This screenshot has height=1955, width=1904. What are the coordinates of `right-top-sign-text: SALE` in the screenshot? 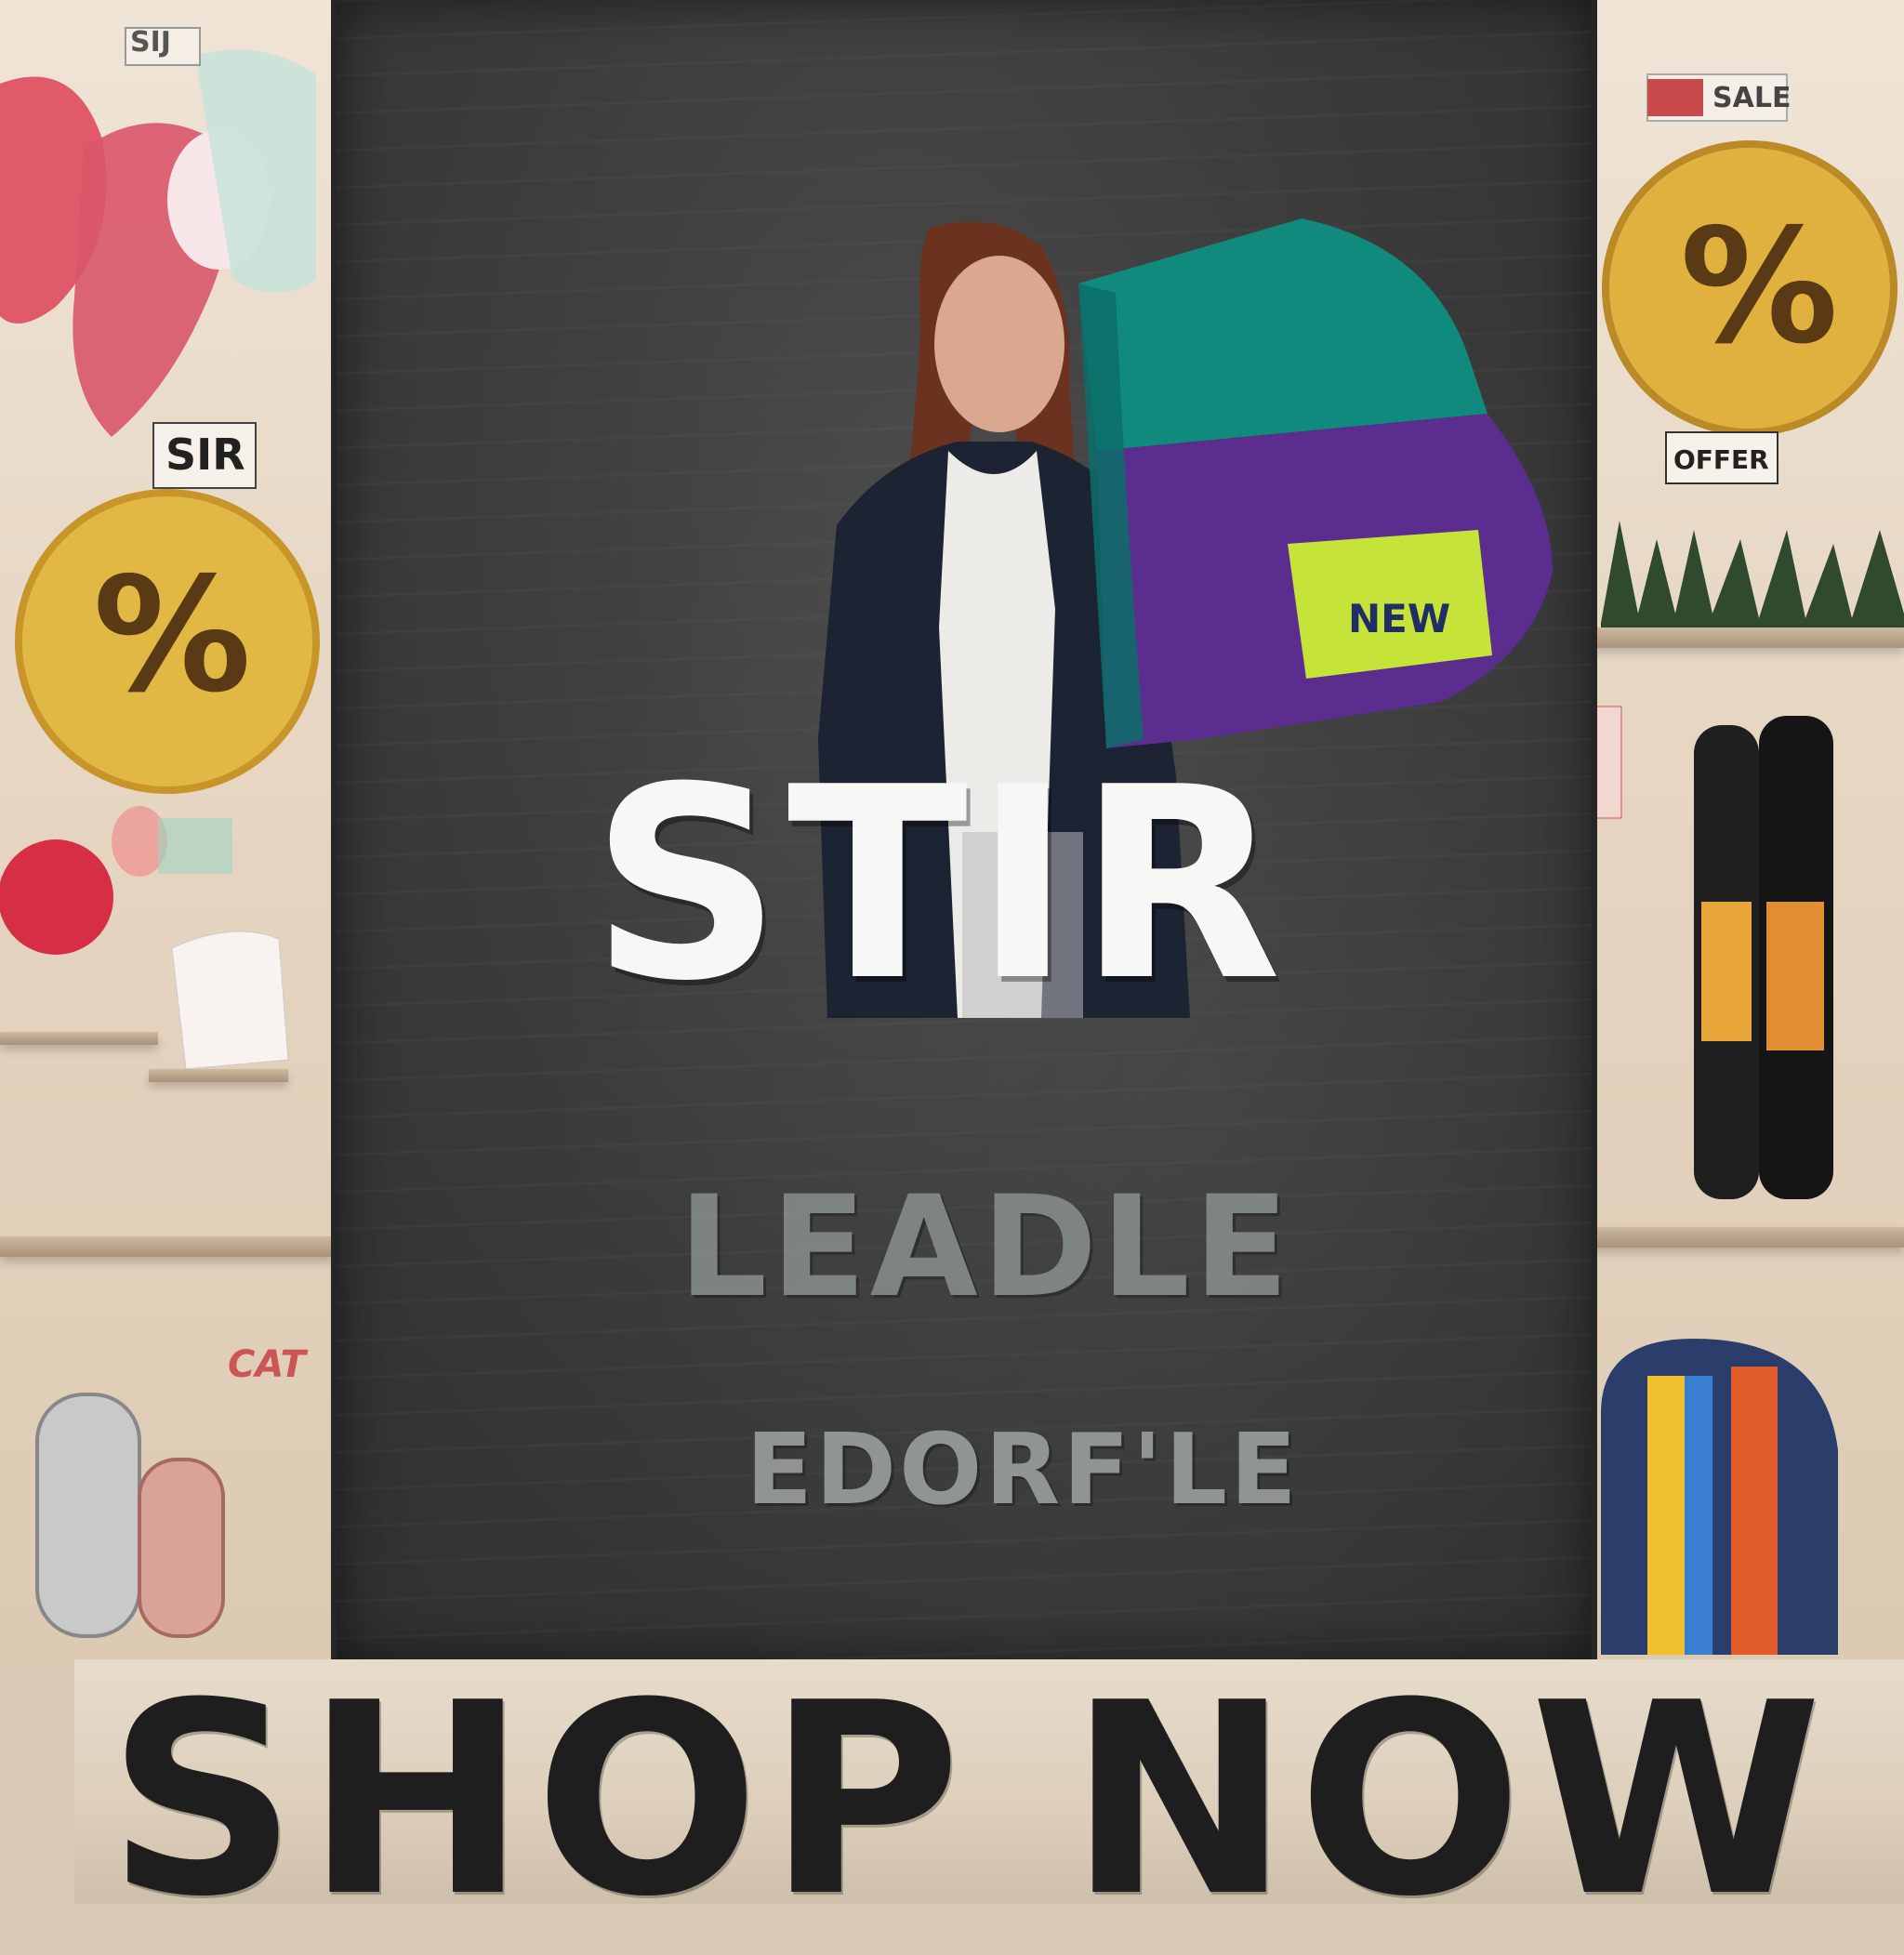 It's located at (1752, 98).